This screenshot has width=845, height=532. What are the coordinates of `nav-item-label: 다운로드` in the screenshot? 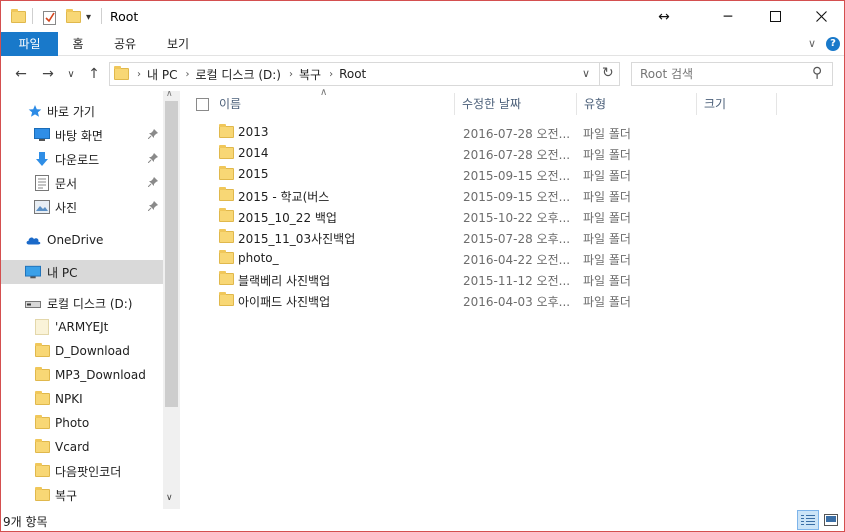 It's located at (77, 159).